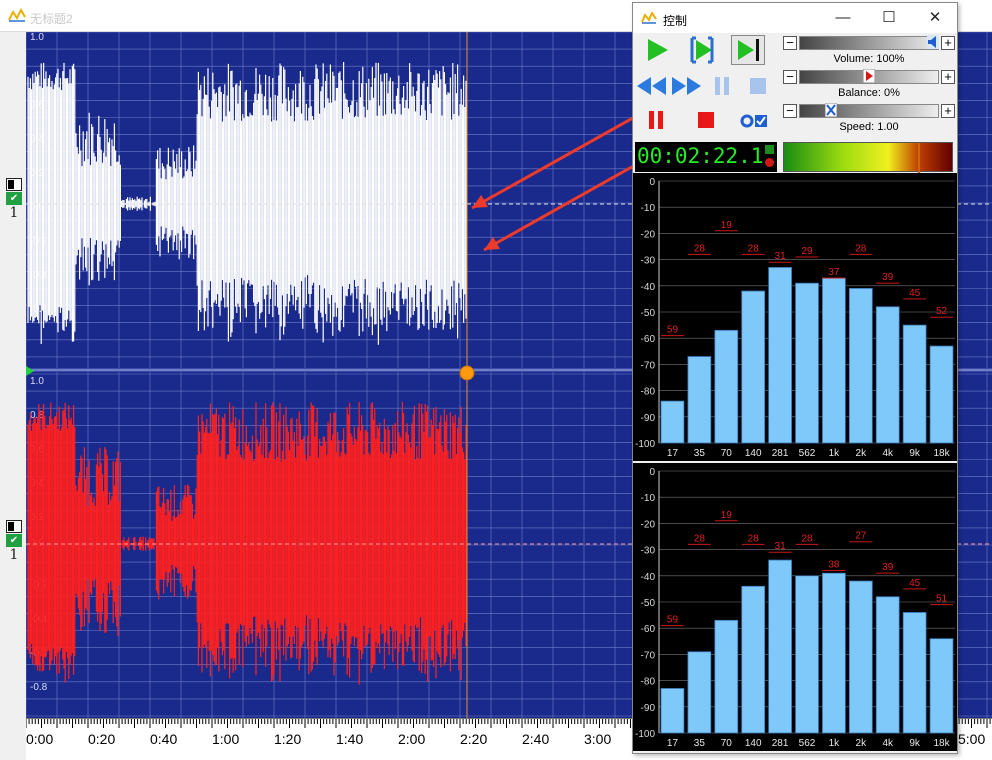  I want to click on peak-label: 29, so click(807, 251).